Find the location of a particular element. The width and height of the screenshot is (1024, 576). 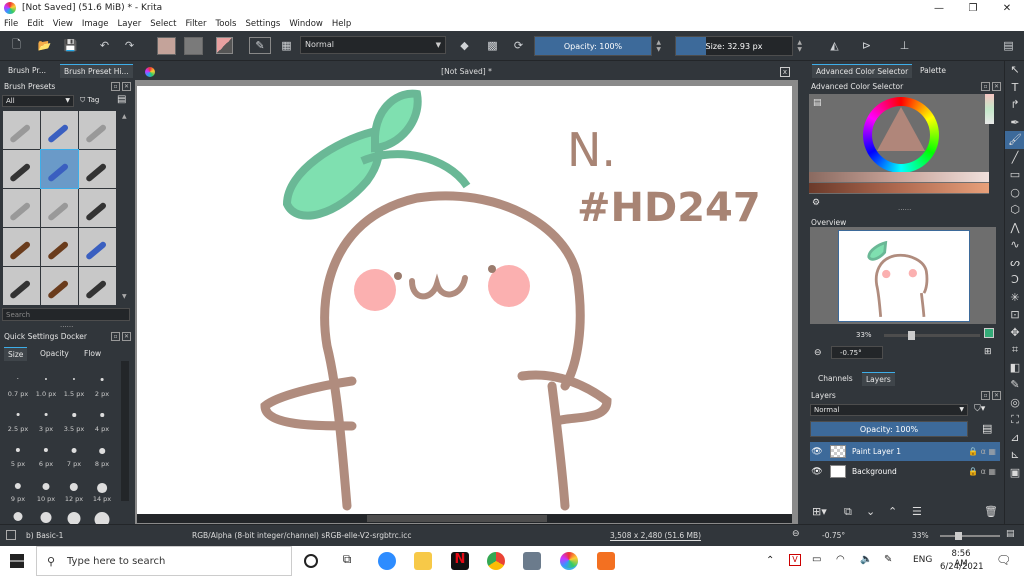

size-slider: Size: 32.93 px ▲ ▼ is located at coordinates (738, 46).